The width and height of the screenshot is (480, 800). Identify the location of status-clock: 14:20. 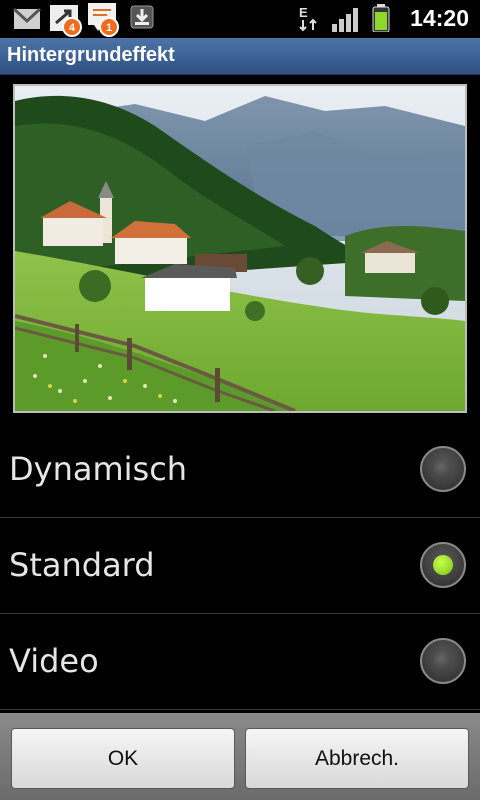
(439, 18).